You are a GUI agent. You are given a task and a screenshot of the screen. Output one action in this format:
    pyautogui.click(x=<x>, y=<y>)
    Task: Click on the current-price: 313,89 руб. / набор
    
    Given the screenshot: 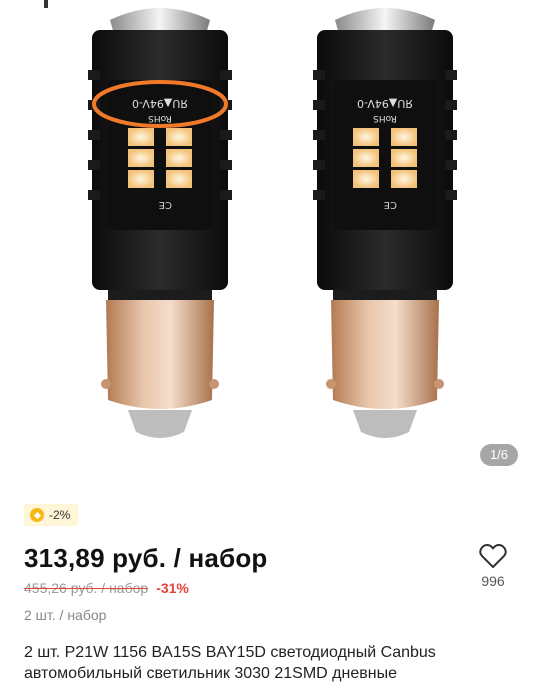 What is the action you would take?
    pyautogui.click(x=146, y=558)
    